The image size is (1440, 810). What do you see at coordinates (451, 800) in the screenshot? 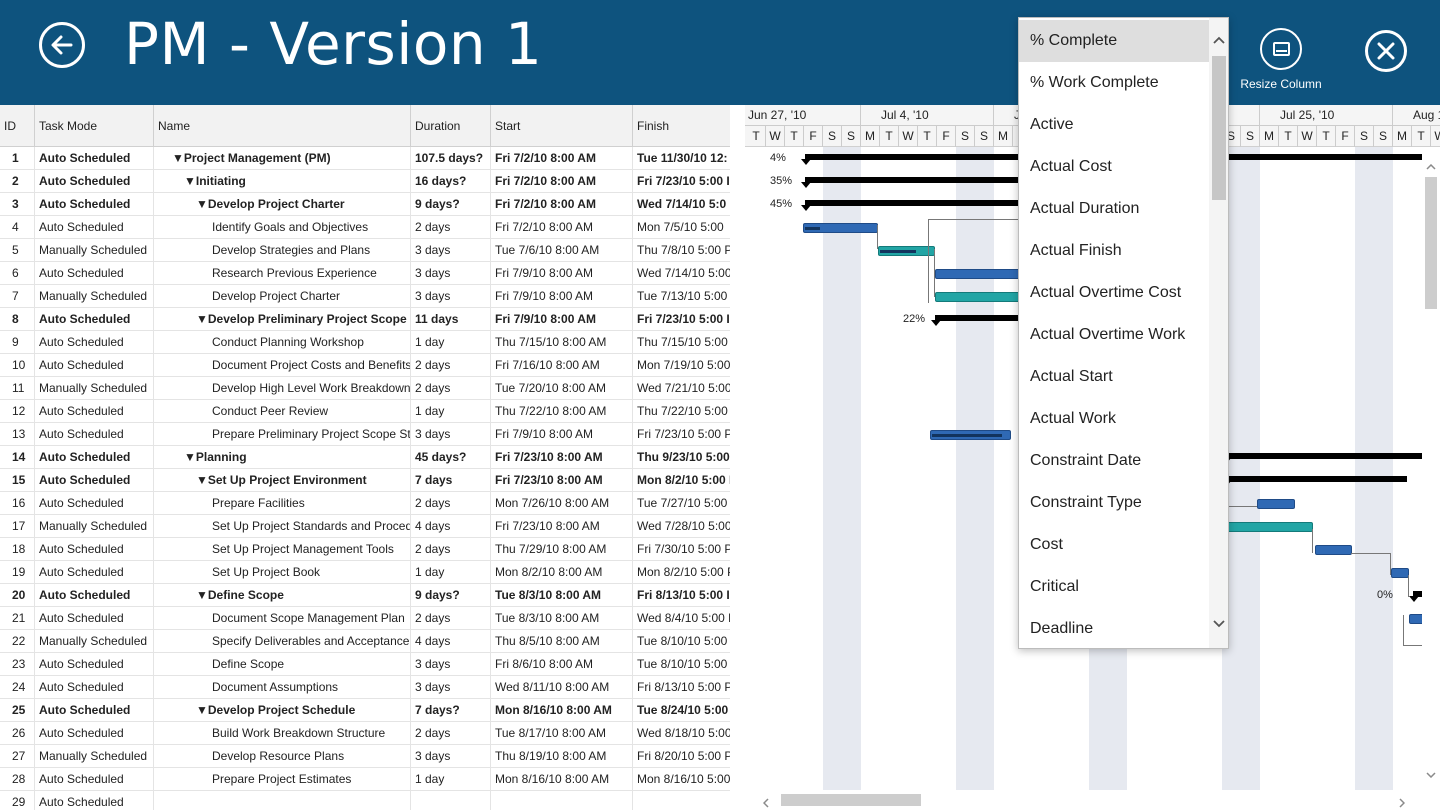
I see `cell-duration` at bounding box center [451, 800].